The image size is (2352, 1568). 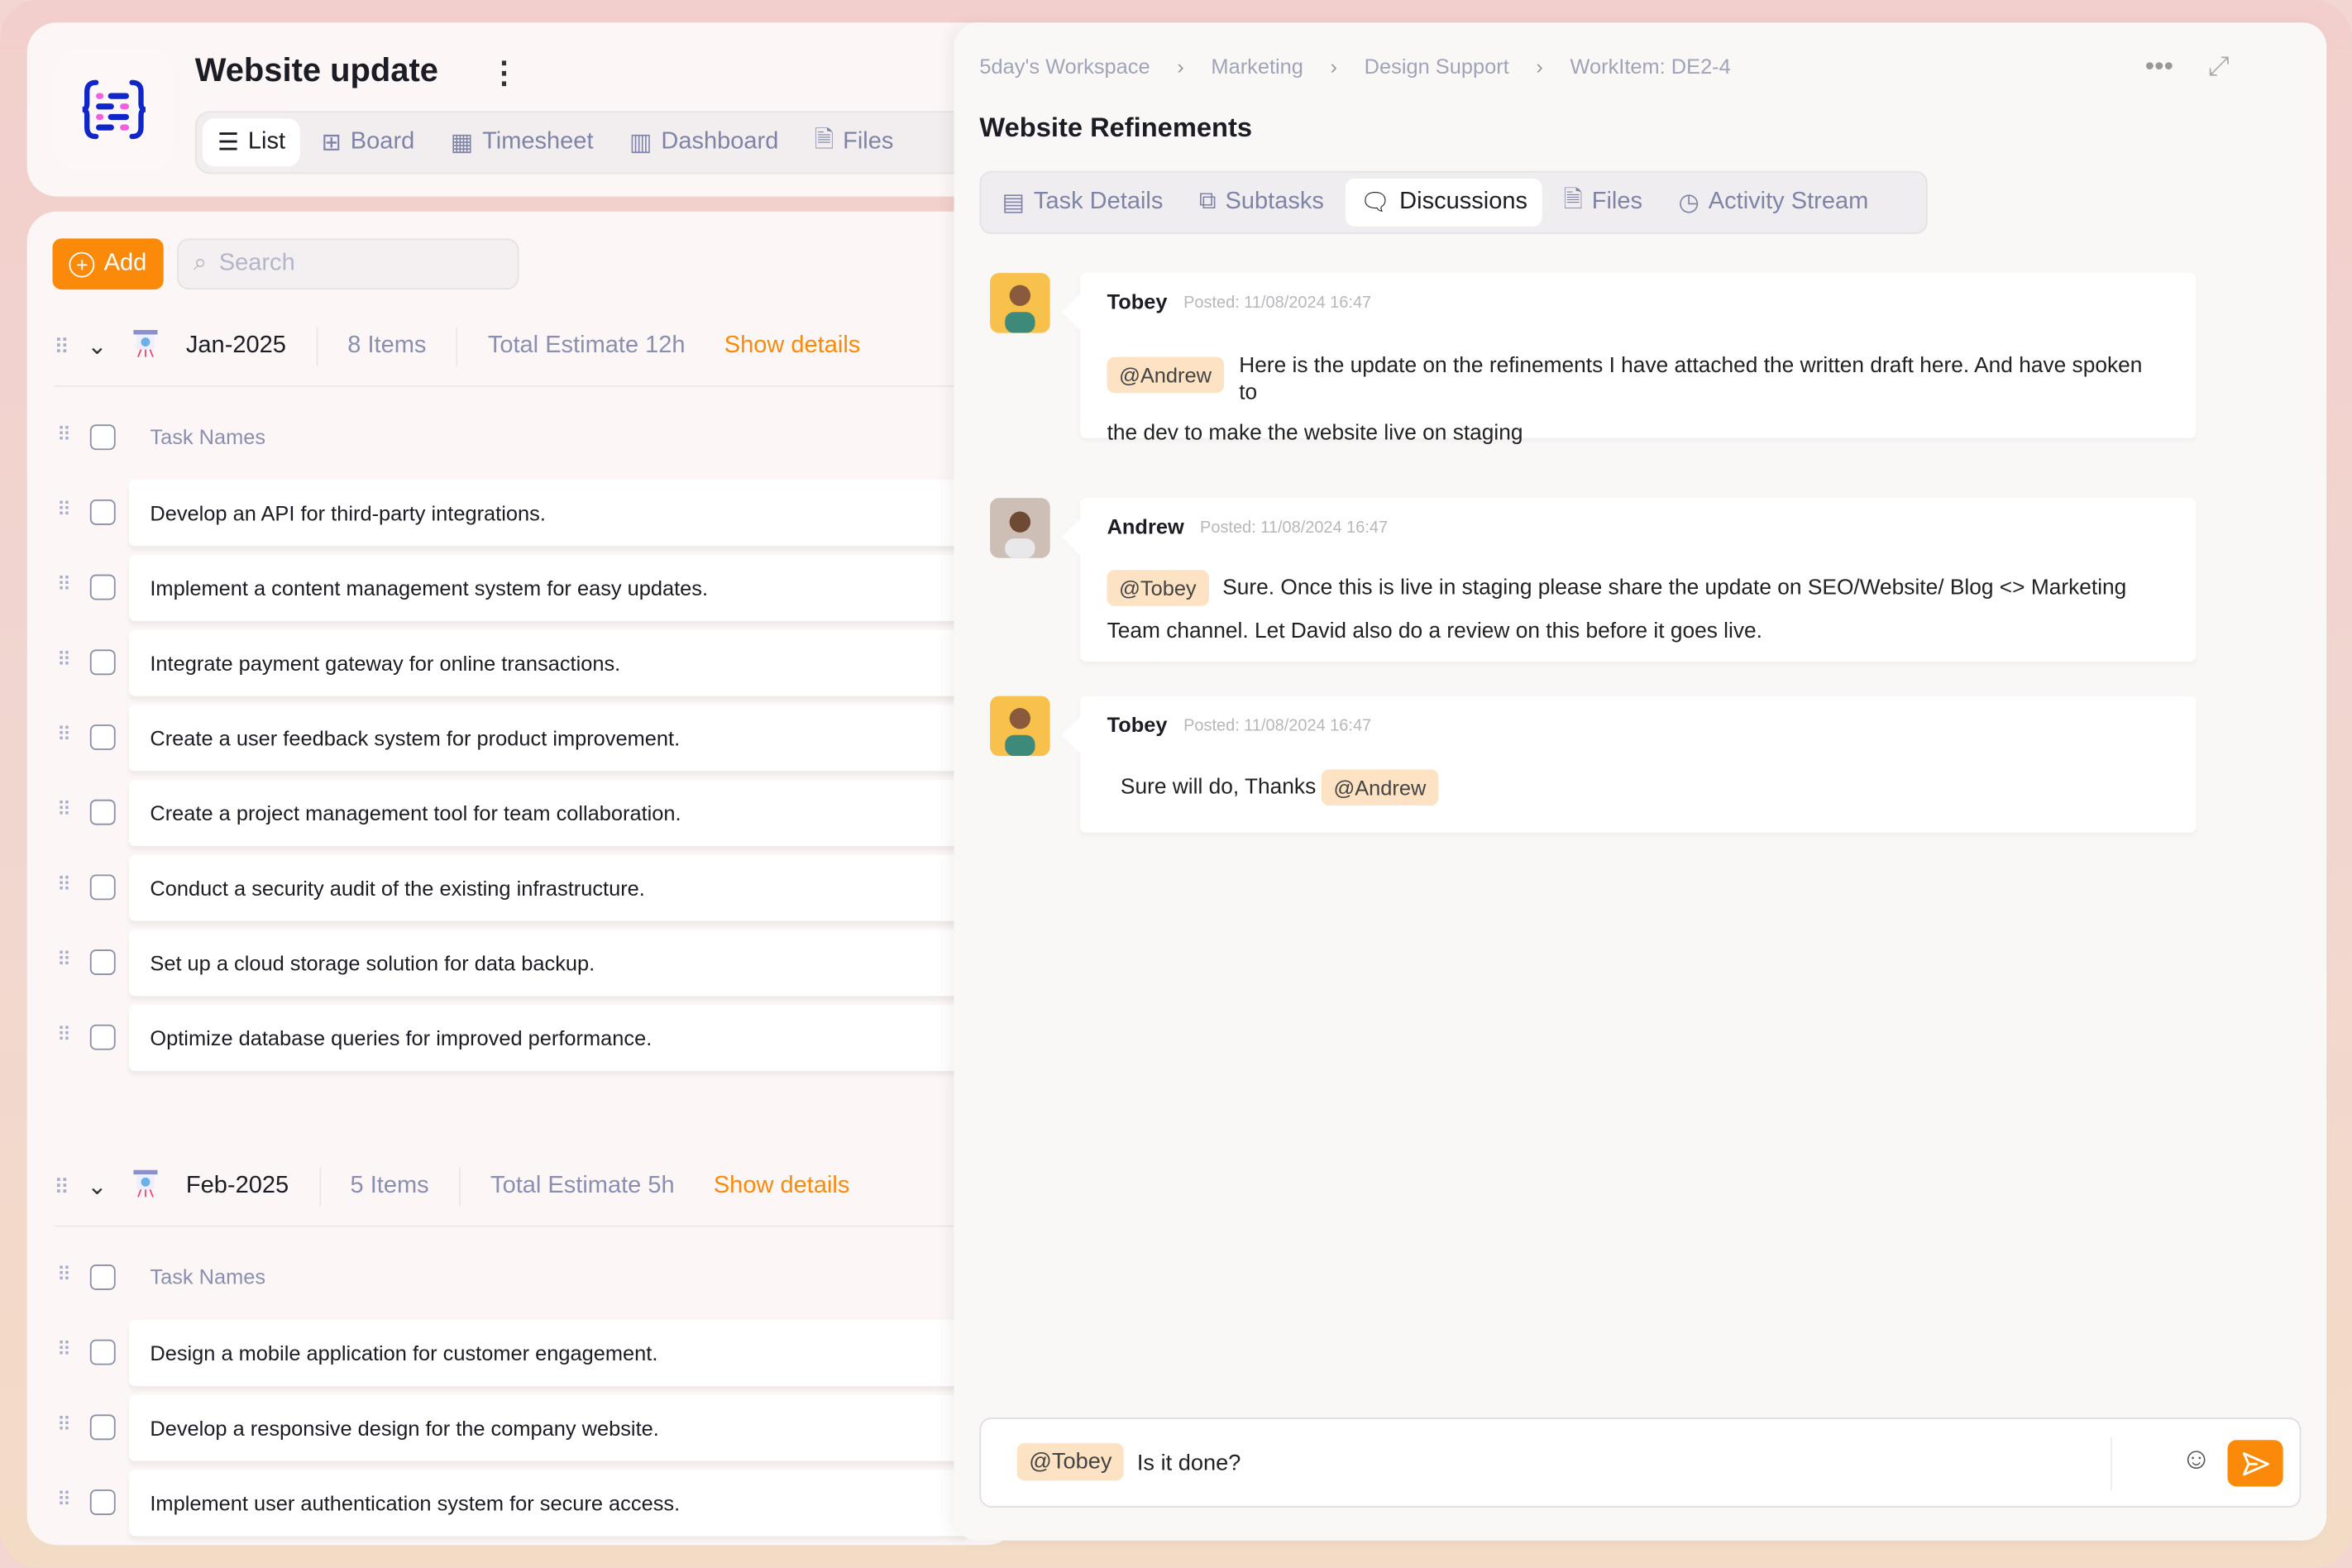 I want to click on table-header-row: ⠿ Task Names, so click(x=504, y=1278).